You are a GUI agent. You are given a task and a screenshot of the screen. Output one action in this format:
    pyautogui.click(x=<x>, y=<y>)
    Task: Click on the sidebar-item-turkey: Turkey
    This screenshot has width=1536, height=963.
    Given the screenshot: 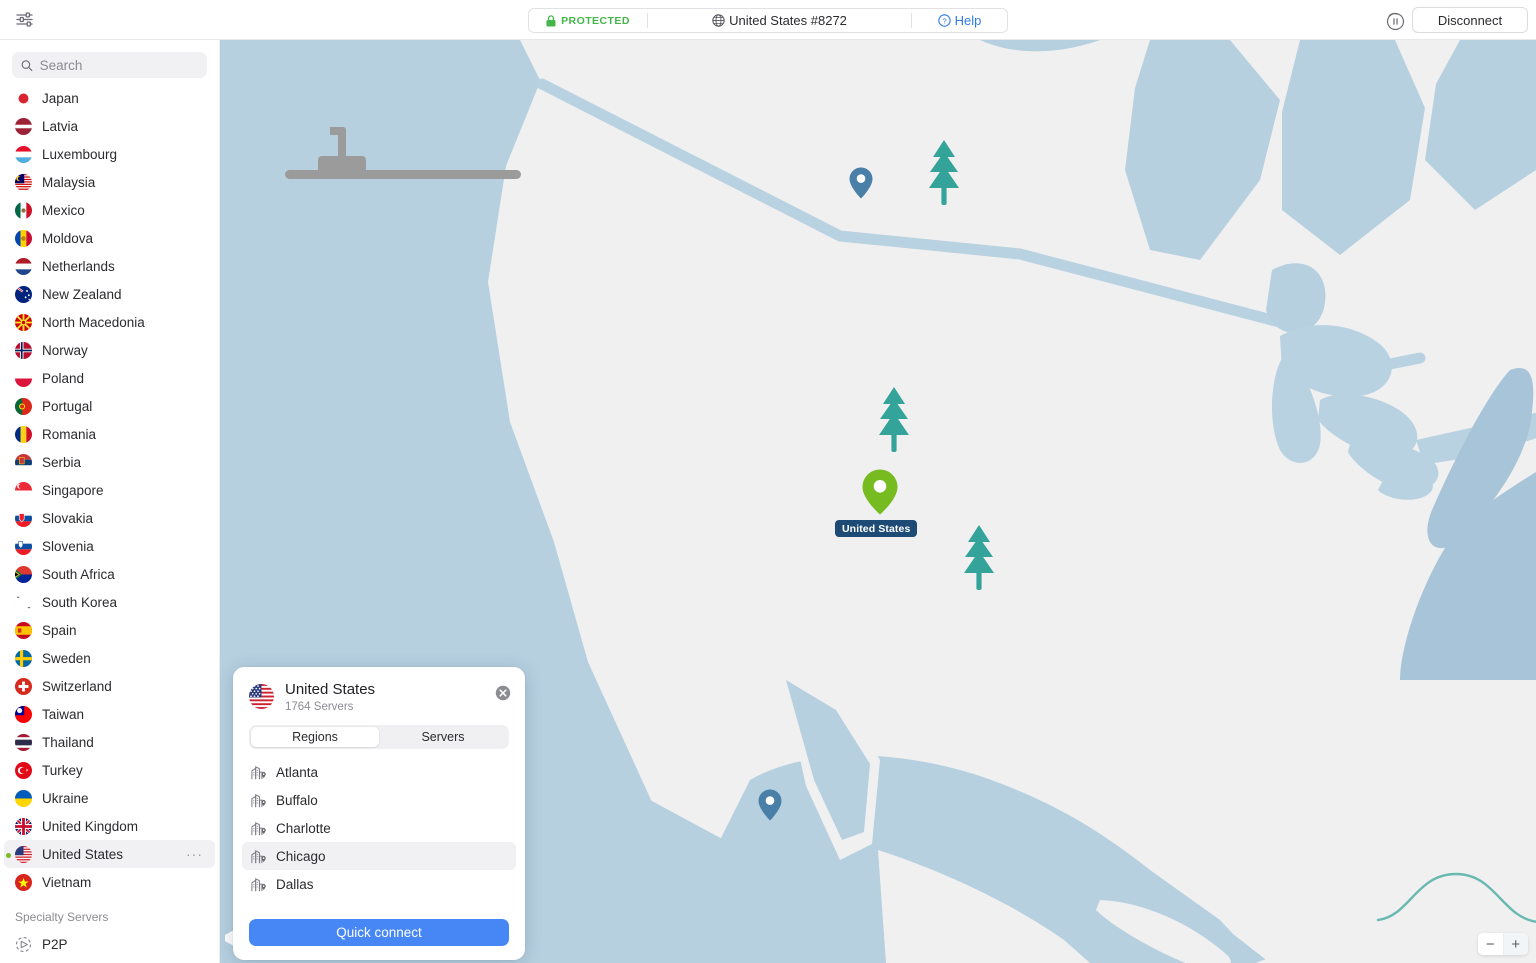 What is the action you would take?
    pyautogui.click(x=109, y=770)
    